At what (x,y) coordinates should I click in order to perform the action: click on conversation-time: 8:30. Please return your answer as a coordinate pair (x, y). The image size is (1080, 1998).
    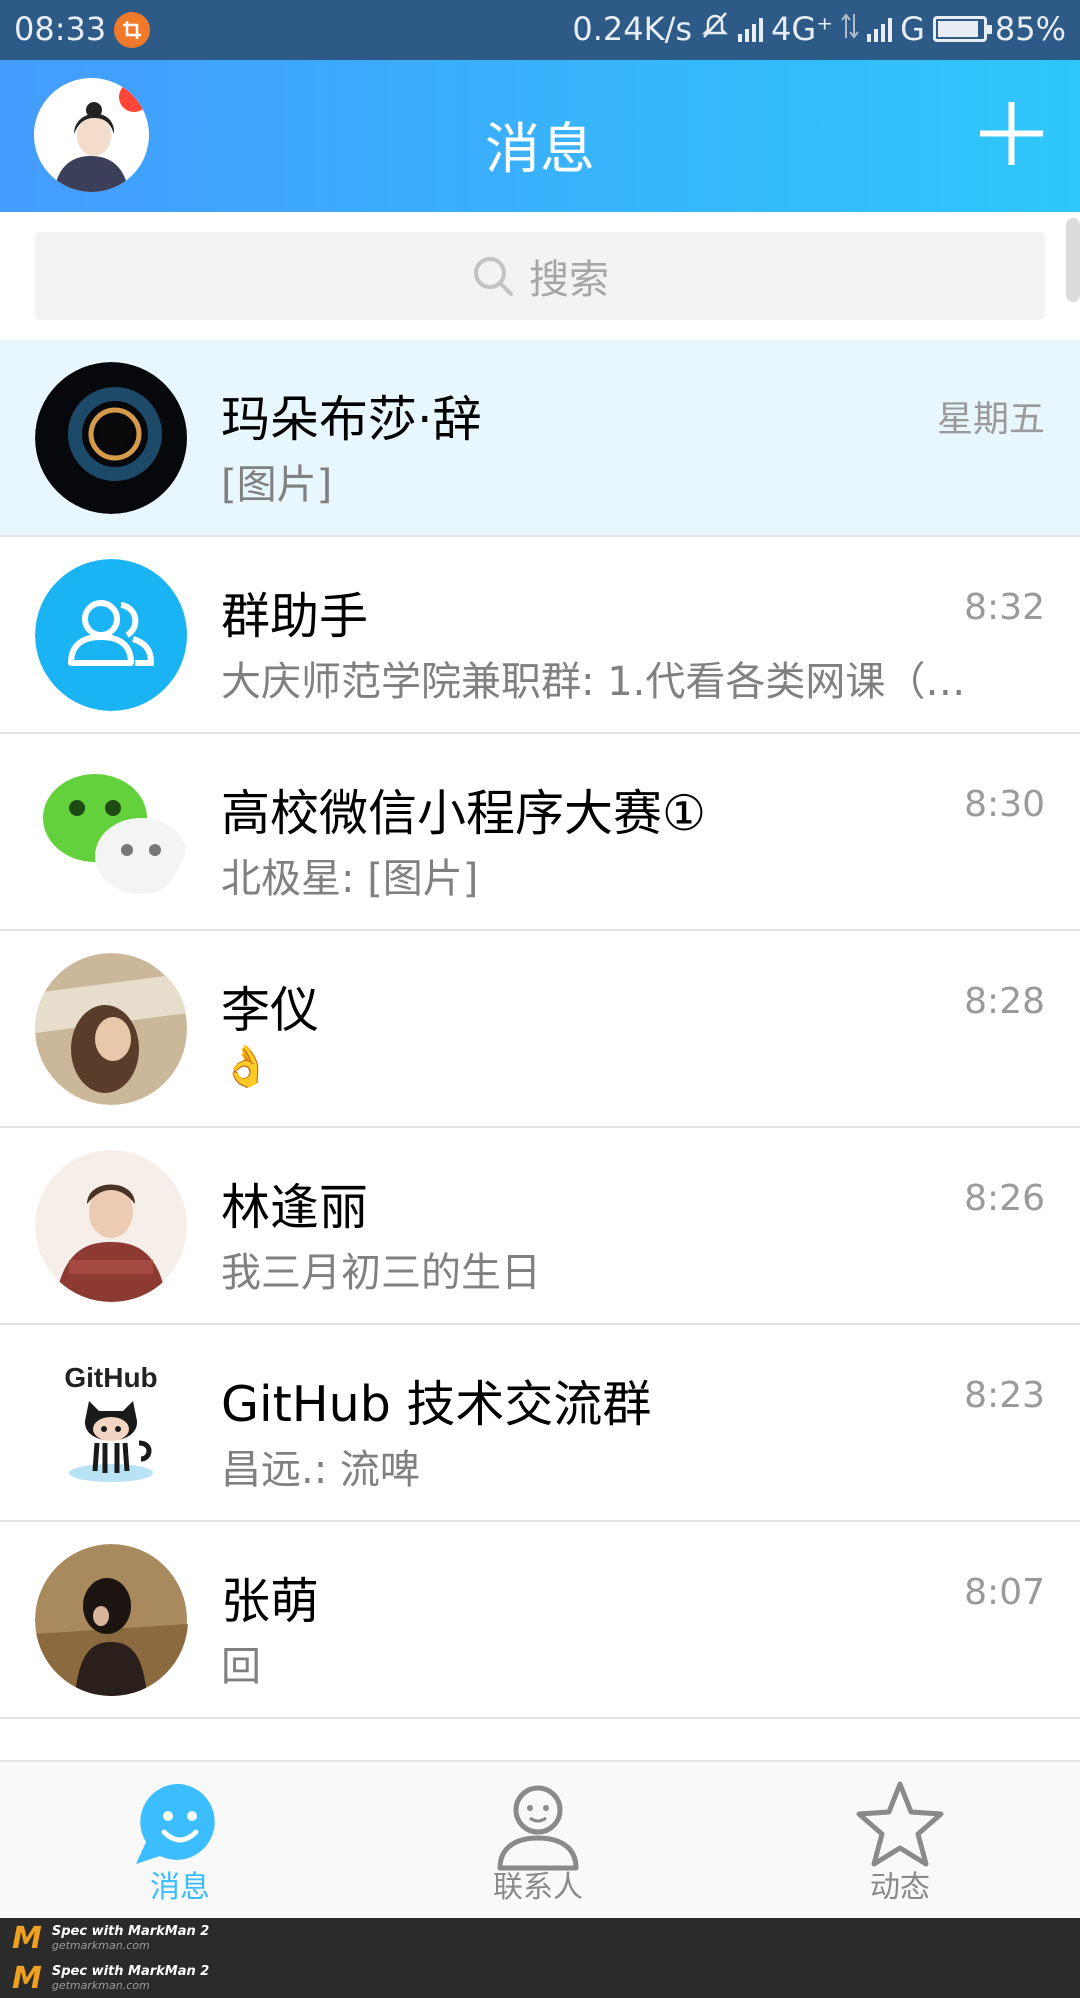
    Looking at the image, I should click on (1004, 804).